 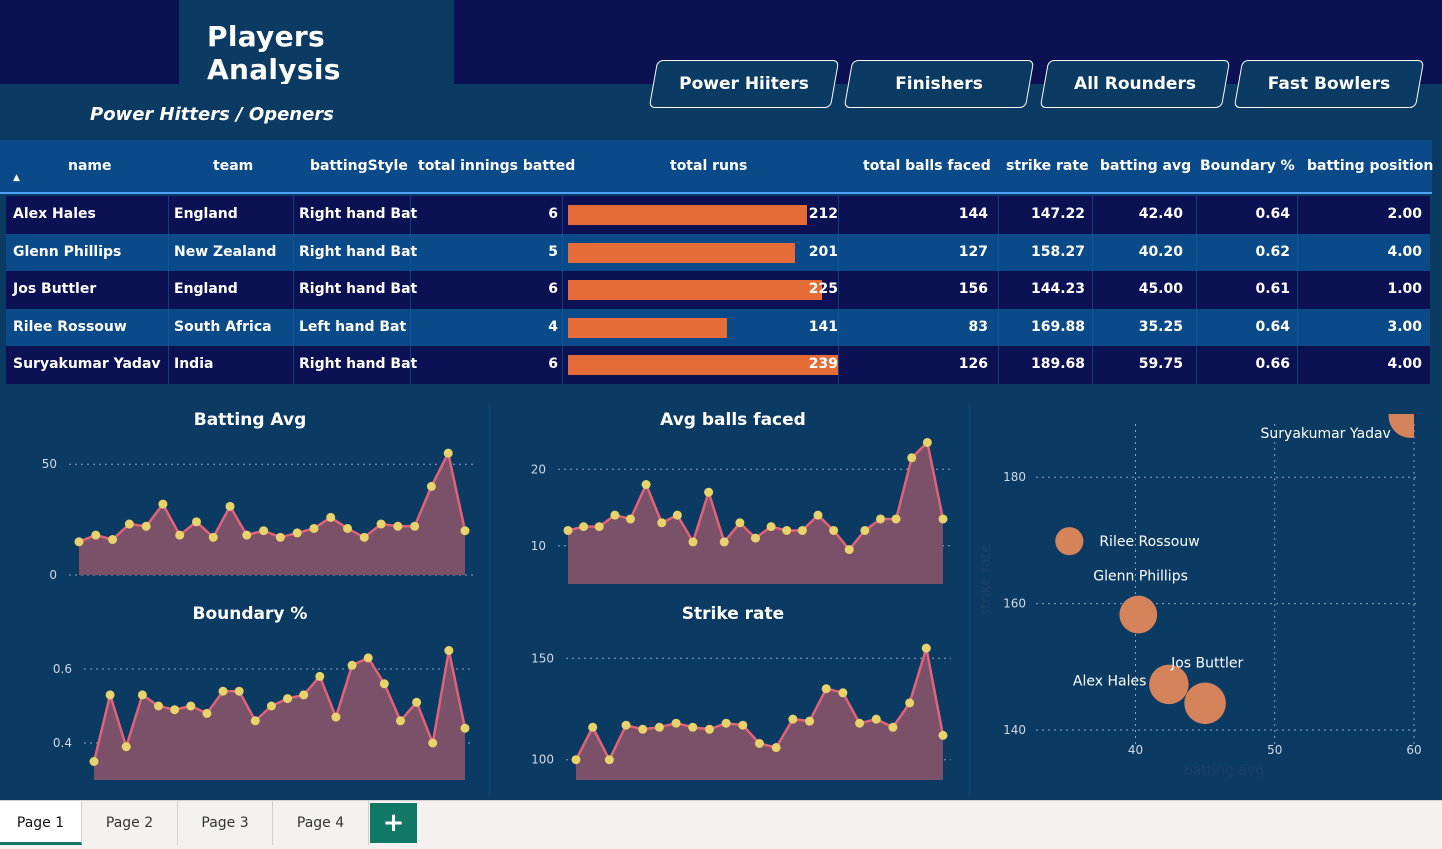 I want to click on col-balls: total balls faced, so click(x=927, y=166).